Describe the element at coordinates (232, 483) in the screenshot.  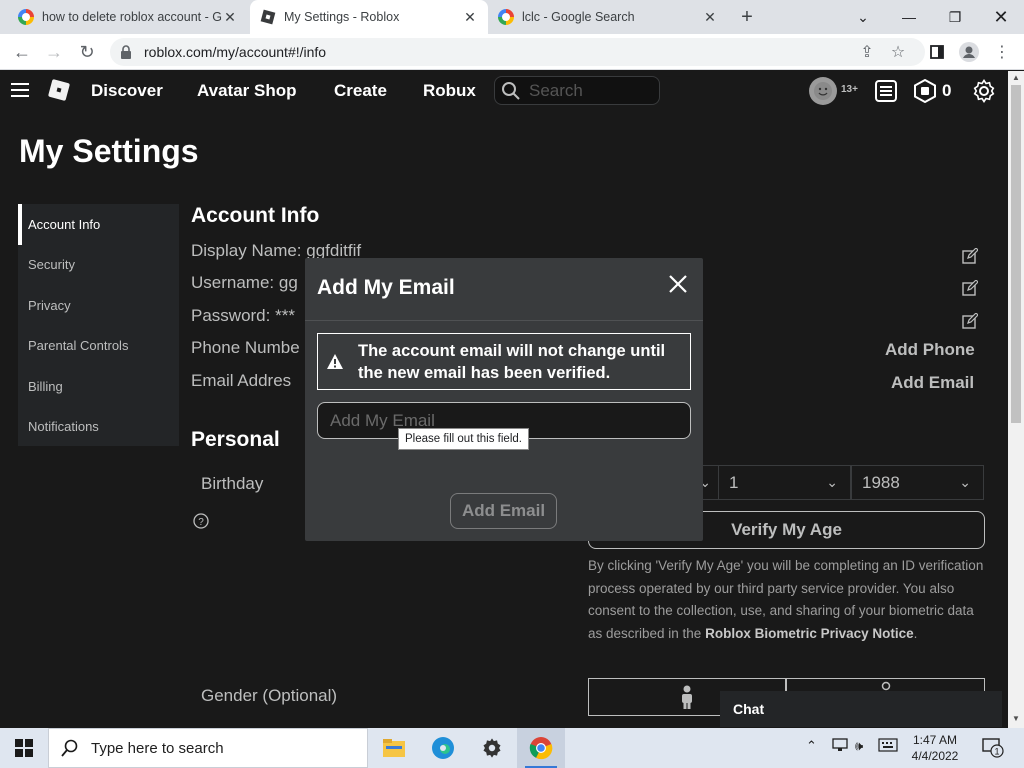
I see `birthday-label: Birthday` at that location.